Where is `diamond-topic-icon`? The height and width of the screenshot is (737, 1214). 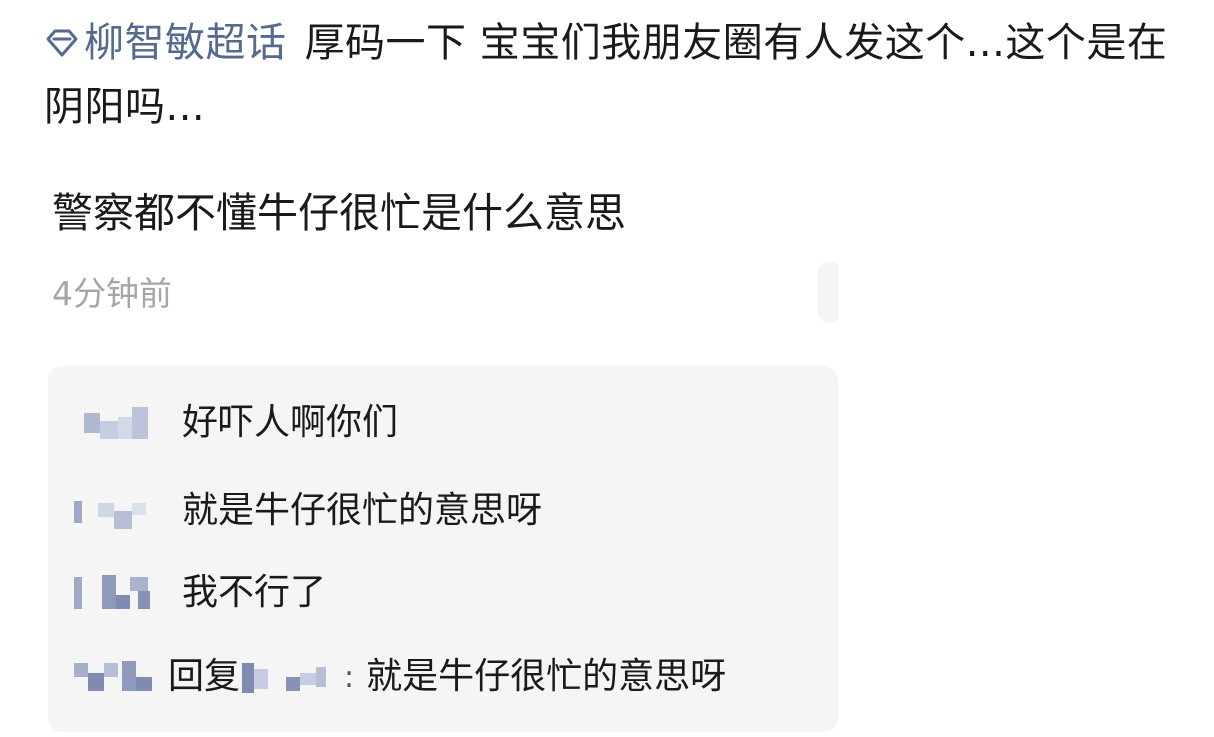 diamond-topic-icon is located at coordinates (62, 45).